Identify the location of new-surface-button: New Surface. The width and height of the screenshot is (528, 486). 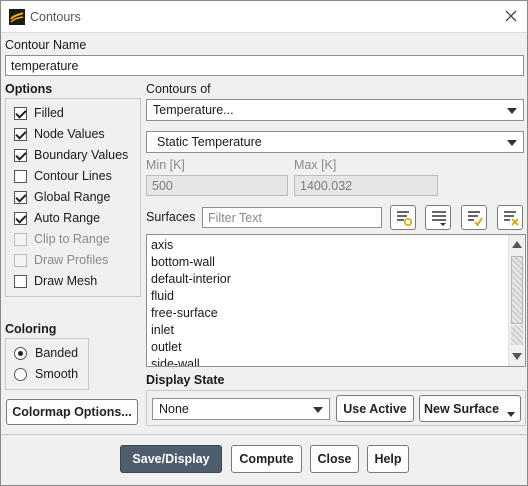
(470, 408).